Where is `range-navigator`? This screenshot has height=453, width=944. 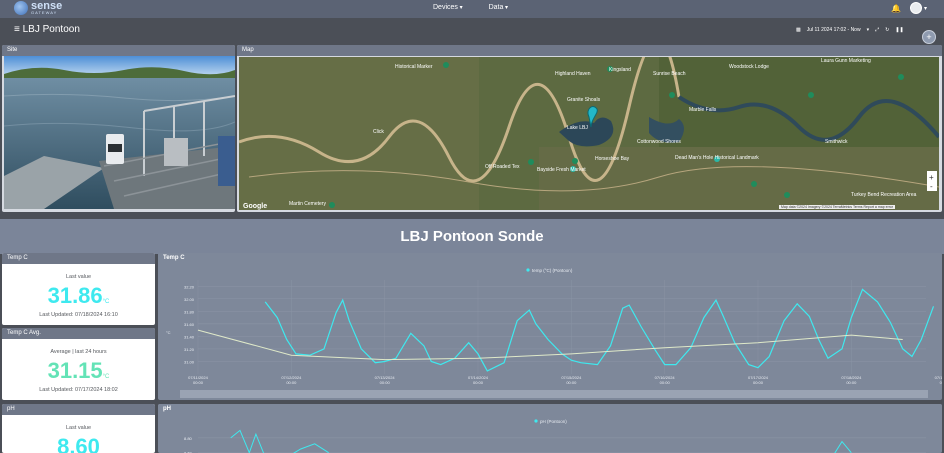
range-navigator is located at coordinates (554, 394).